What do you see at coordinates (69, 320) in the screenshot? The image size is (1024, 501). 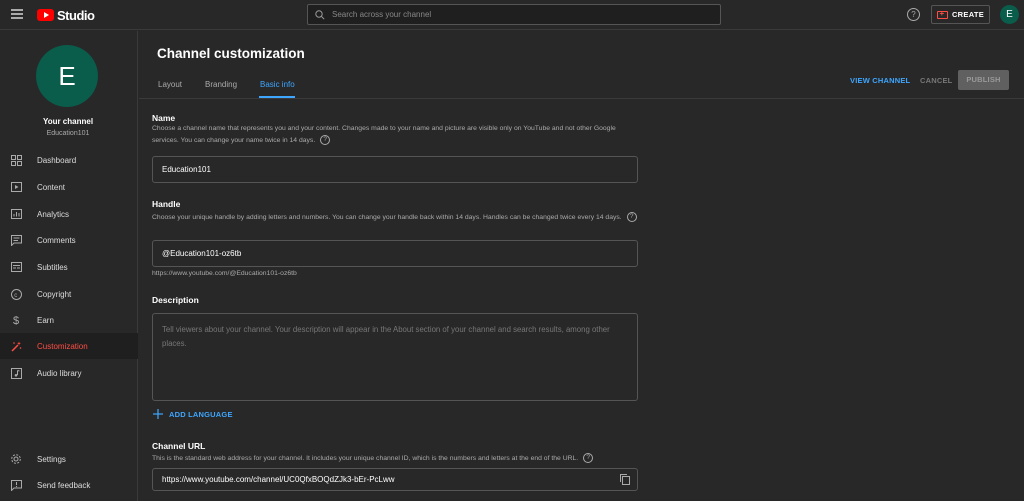 I see `sidebar-item-earn: $ Earn` at bounding box center [69, 320].